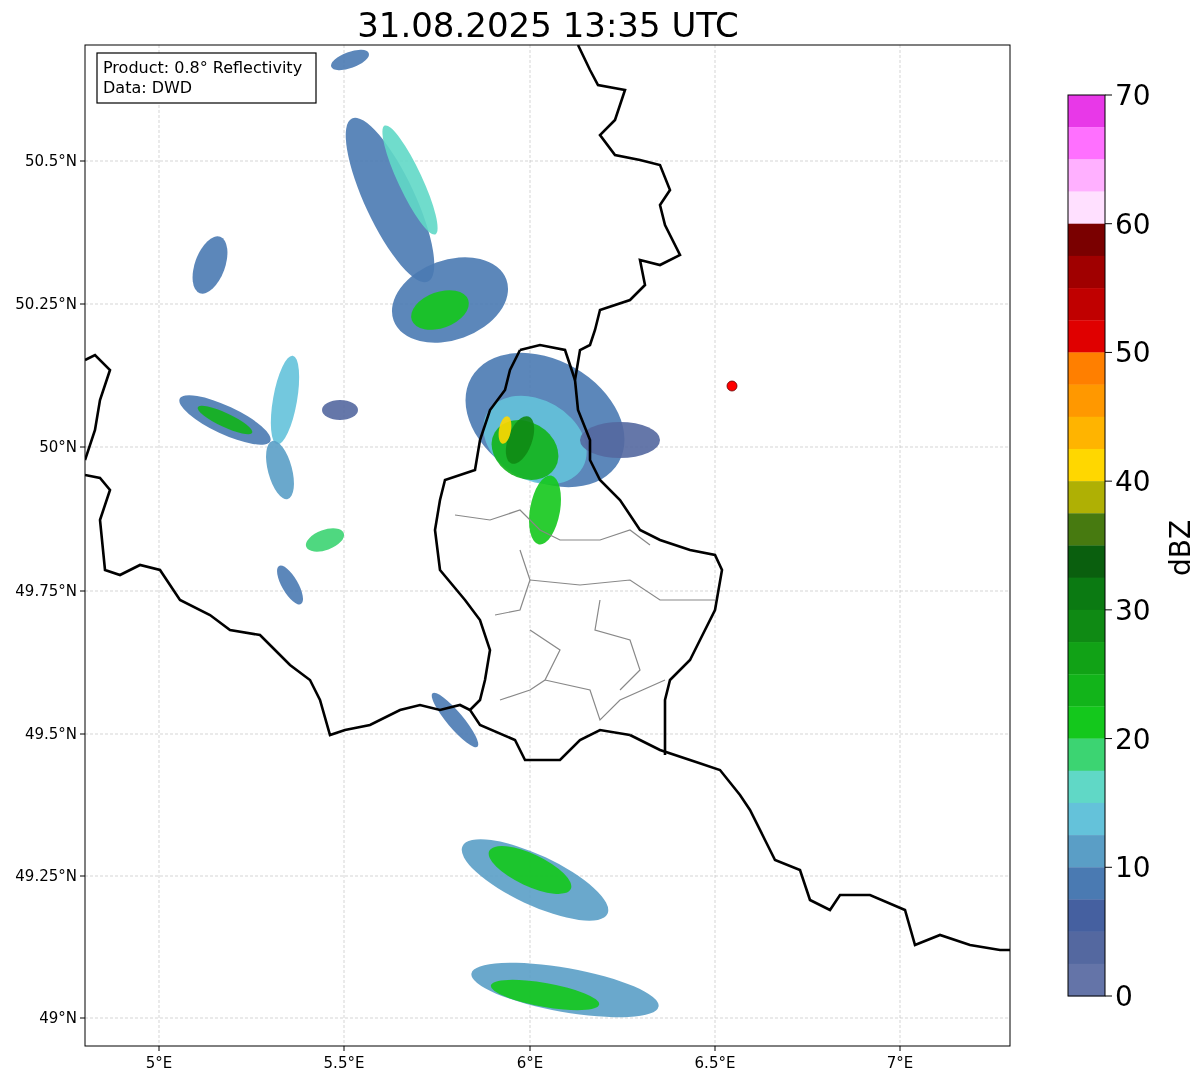 The image size is (1202, 1081). Describe the element at coordinates (344, 1063) in the screenshot. I see `longitude-label: 5.5°E` at that location.